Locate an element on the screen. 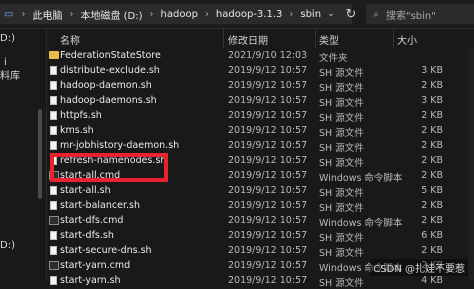  column-size: 大小 is located at coordinates (407, 39).